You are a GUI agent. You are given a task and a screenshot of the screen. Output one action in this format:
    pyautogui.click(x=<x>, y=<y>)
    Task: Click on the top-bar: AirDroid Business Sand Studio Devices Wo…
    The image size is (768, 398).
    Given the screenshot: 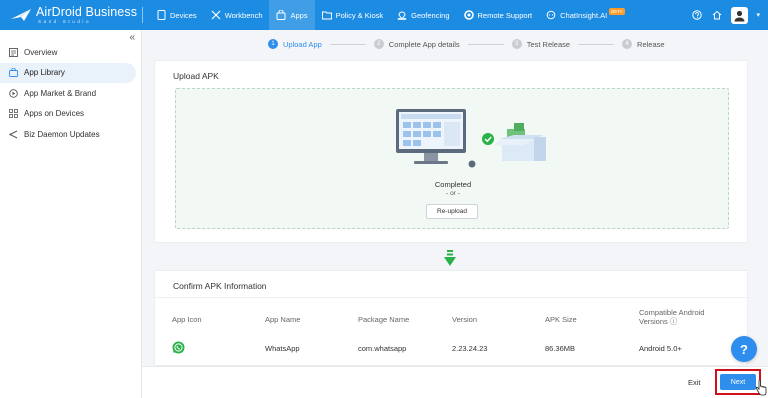 What is the action you would take?
    pyautogui.click(x=384, y=15)
    